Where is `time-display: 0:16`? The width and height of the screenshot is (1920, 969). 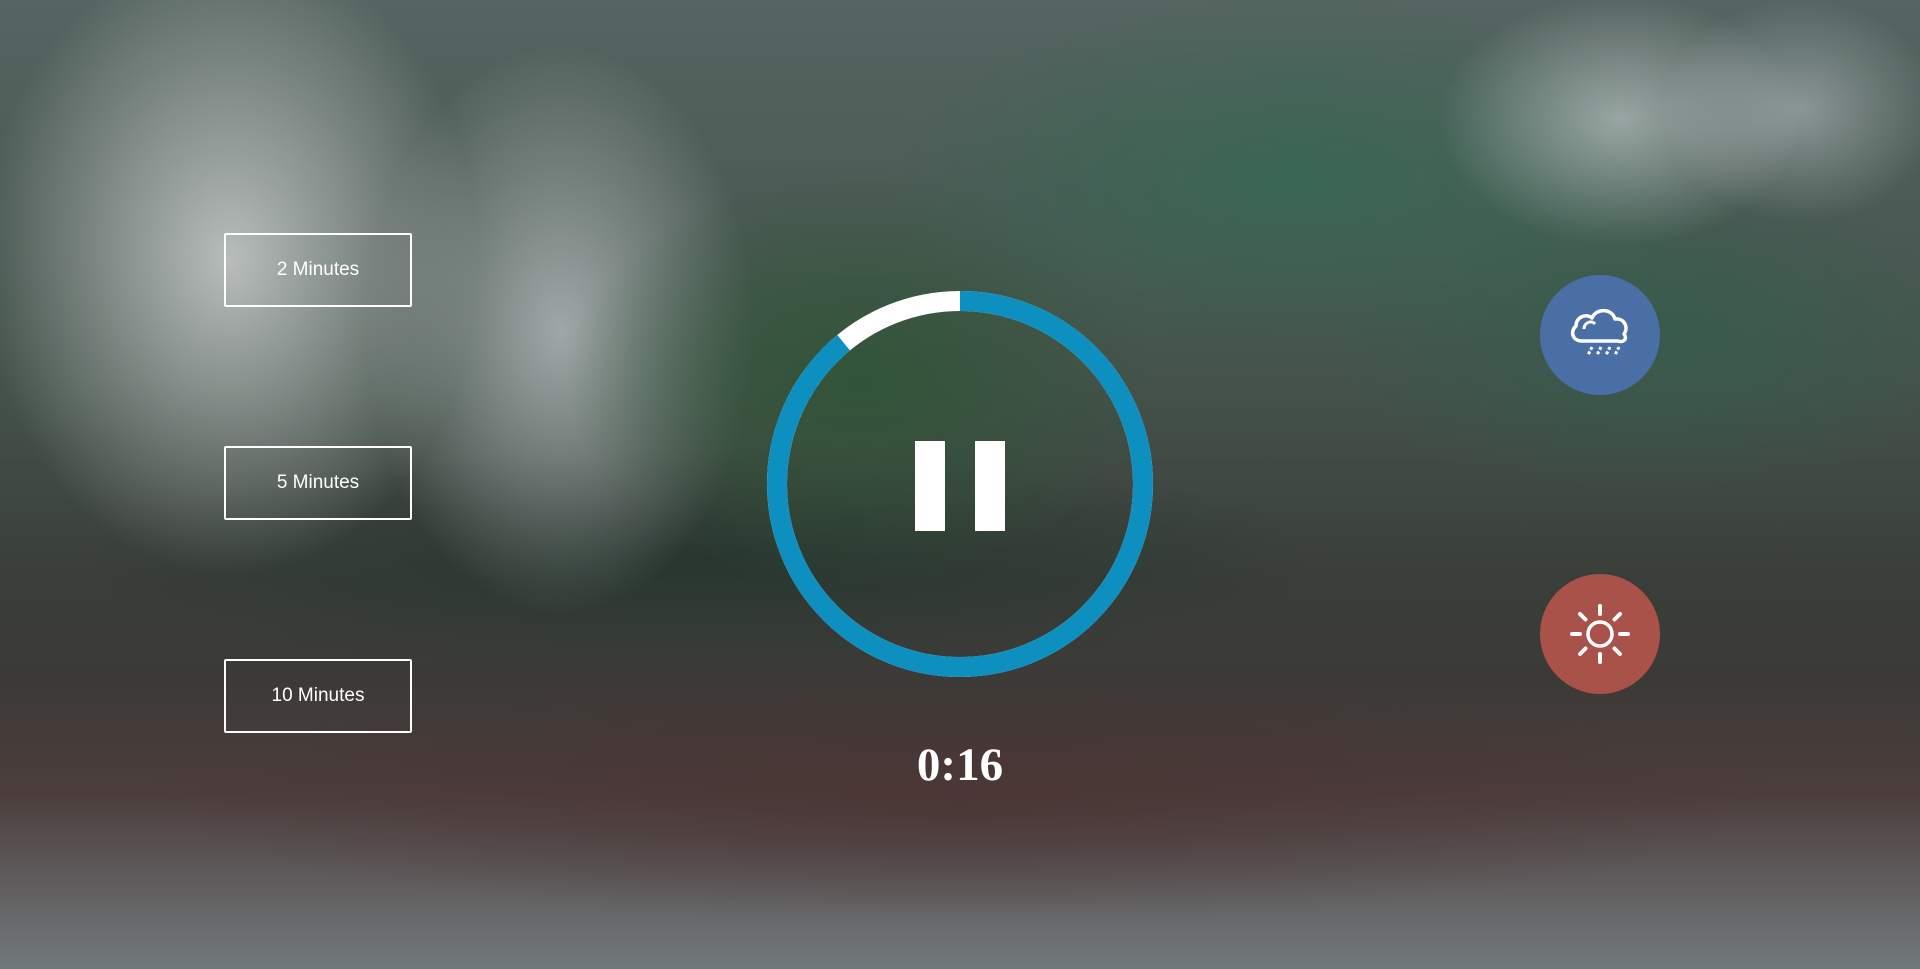
time-display: 0:16 is located at coordinates (960, 765).